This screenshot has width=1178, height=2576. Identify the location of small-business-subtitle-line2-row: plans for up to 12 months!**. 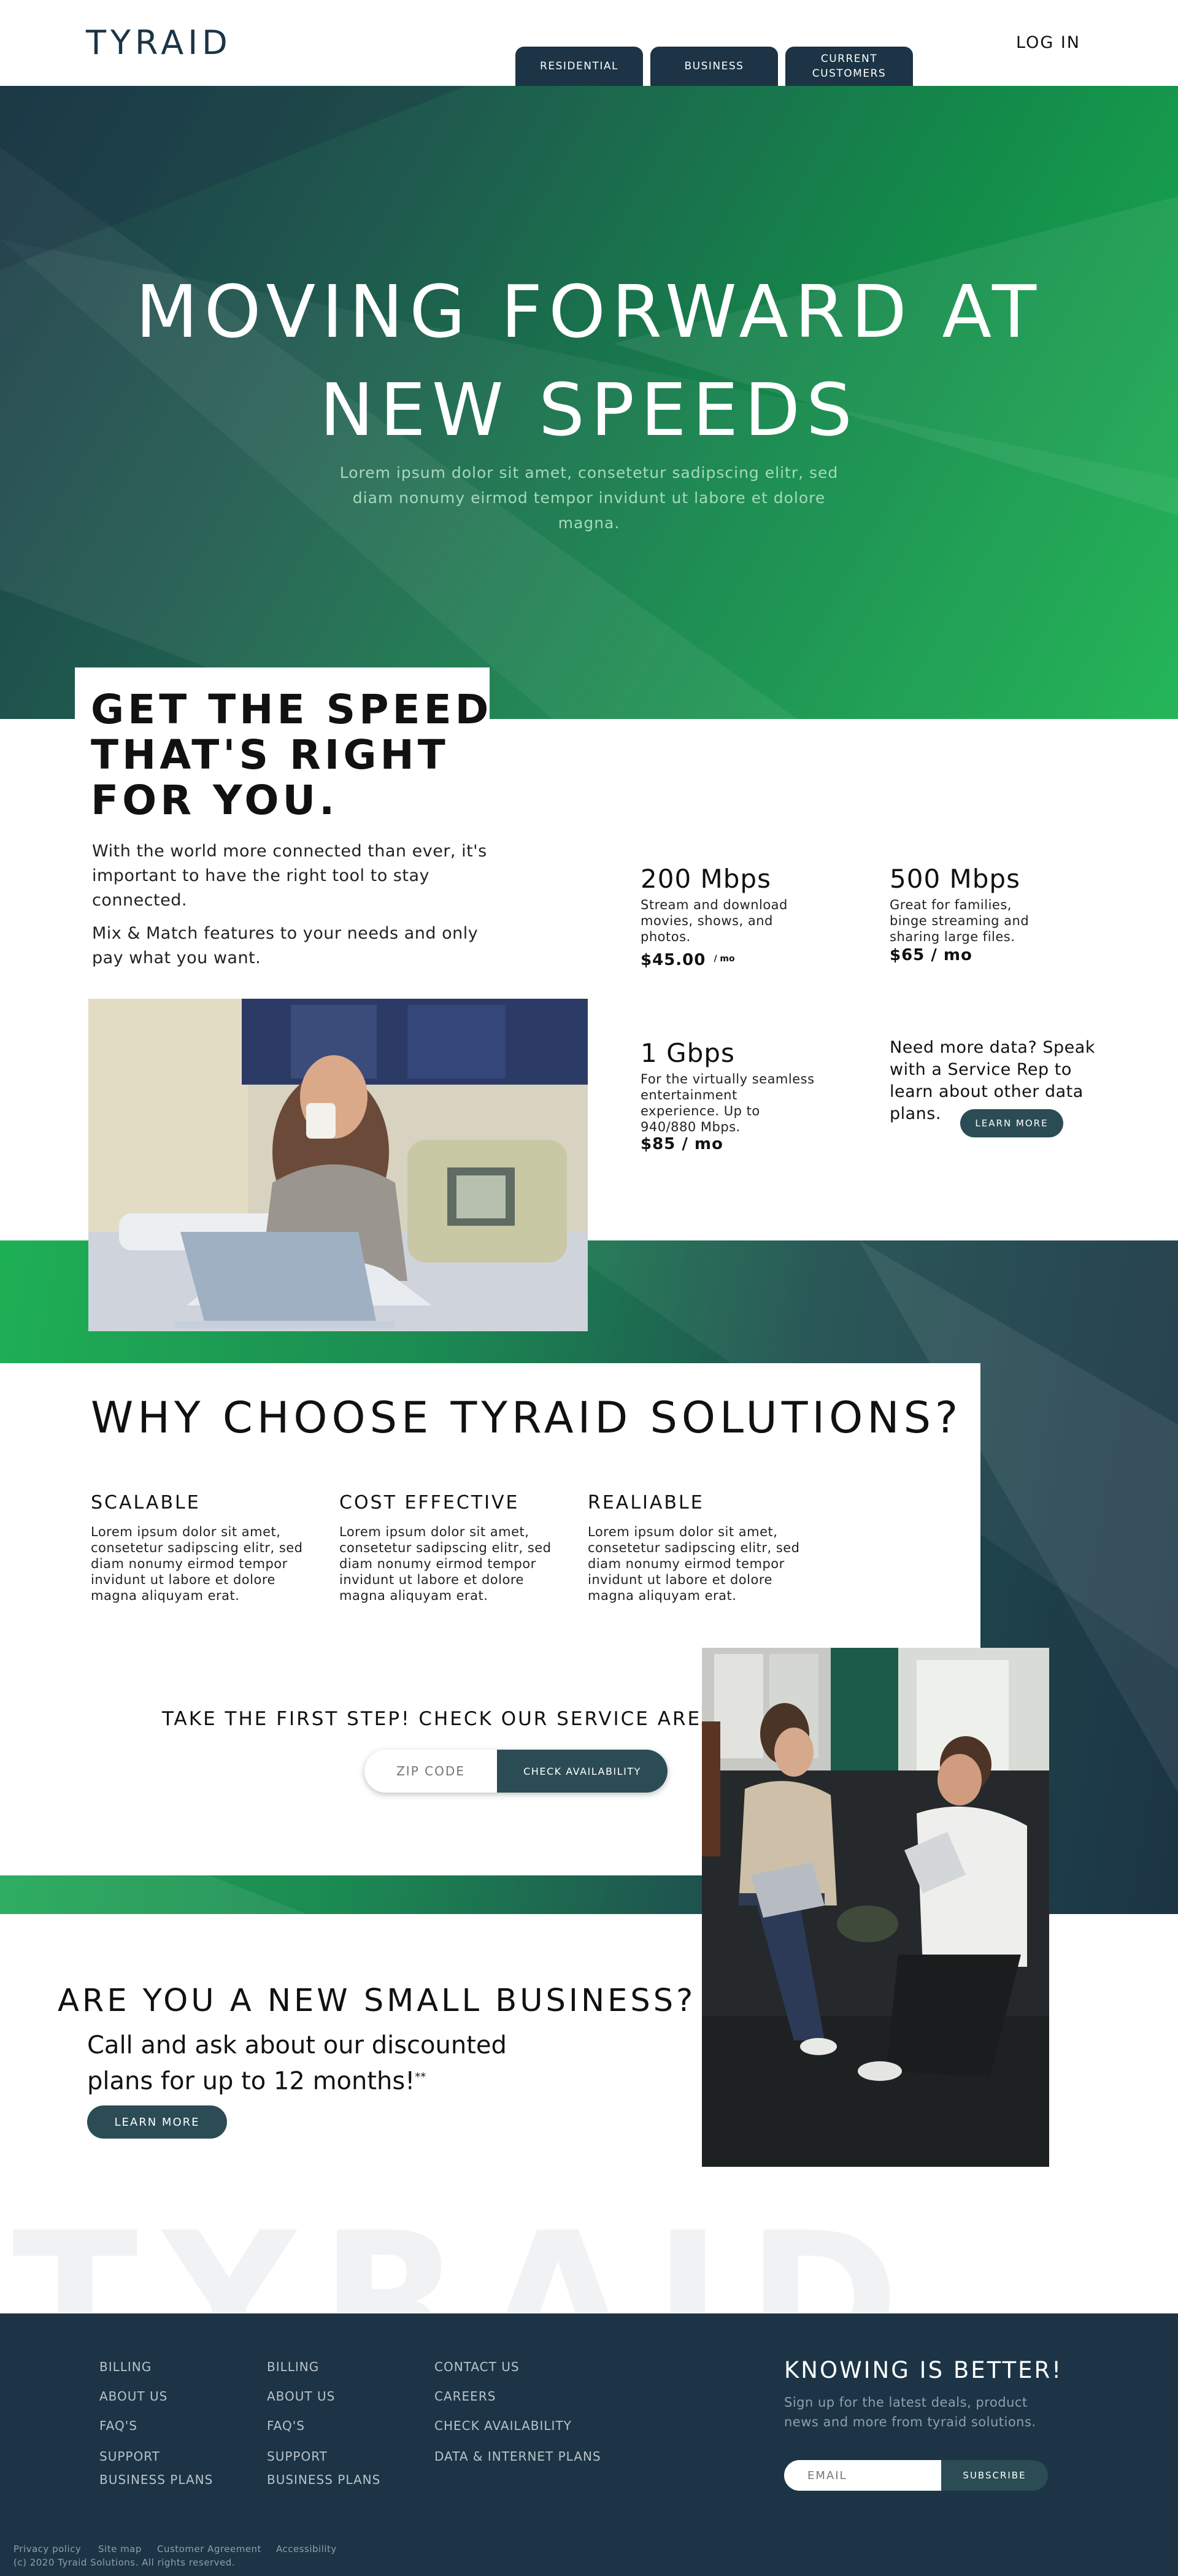
(320, 2079).